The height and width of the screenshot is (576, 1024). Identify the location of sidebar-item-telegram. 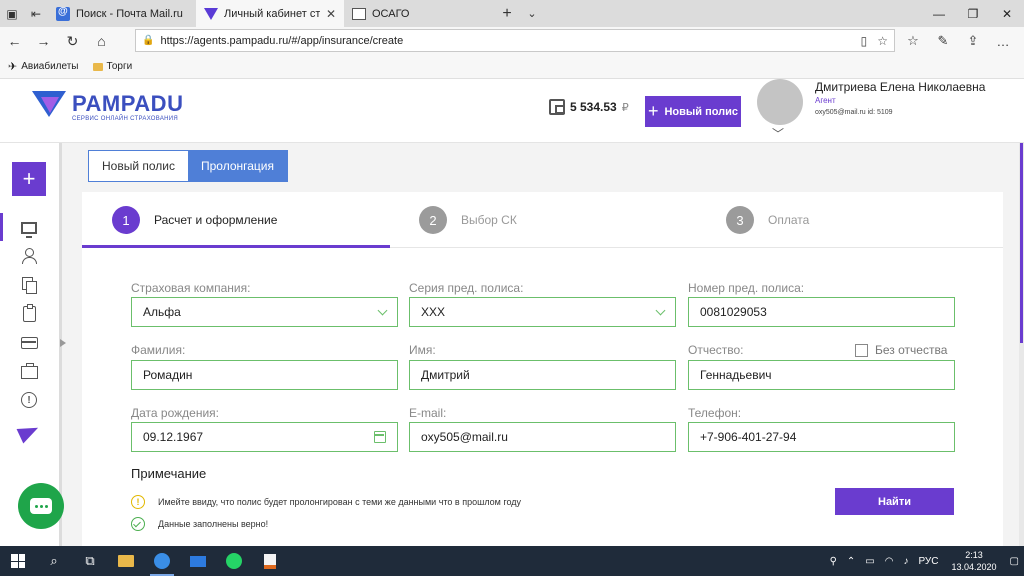
(29, 432).